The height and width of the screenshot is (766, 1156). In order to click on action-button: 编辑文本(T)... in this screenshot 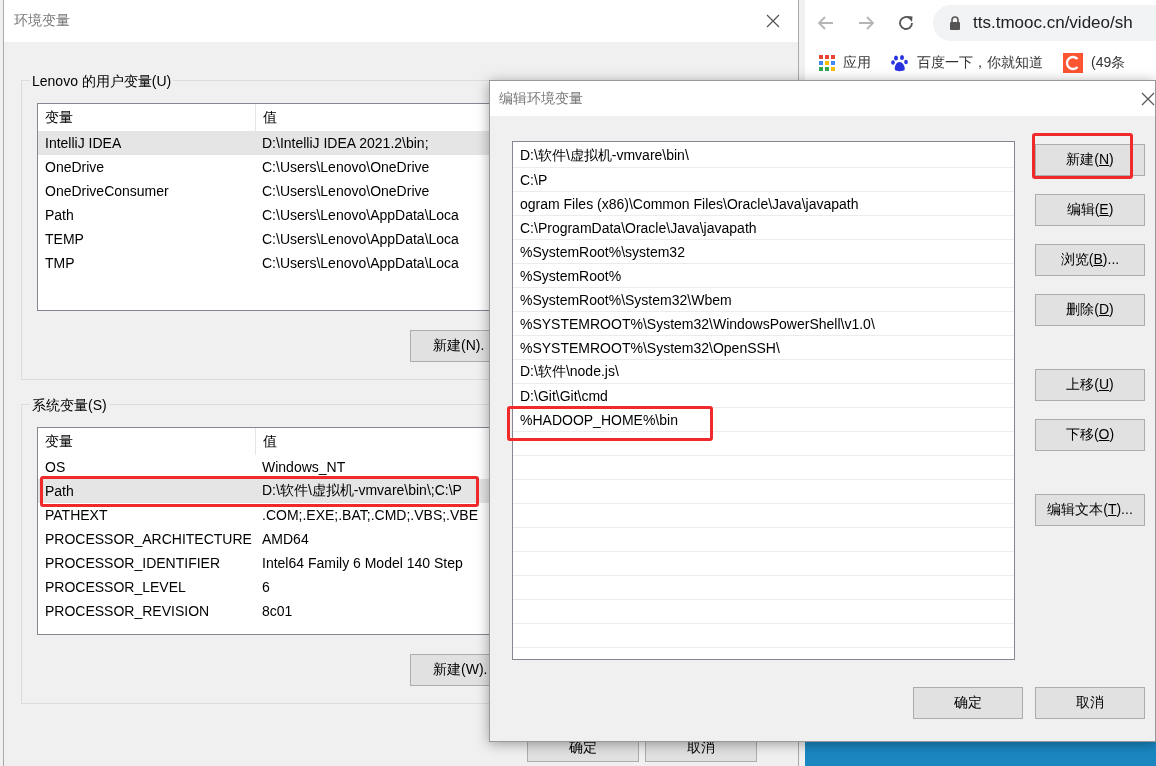, I will do `click(1090, 510)`.